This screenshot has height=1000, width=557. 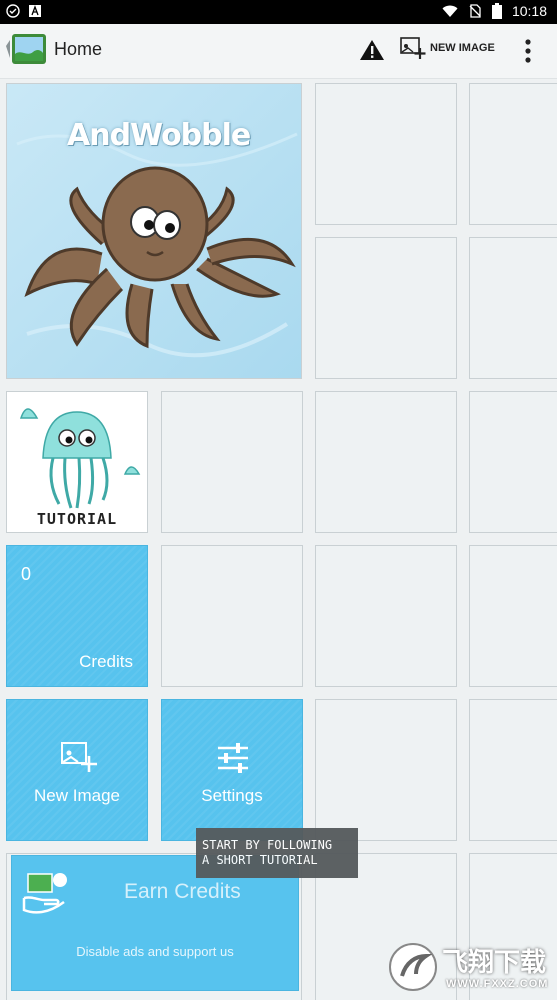 I want to click on new-image-action-label: NEW IMAGE, so click(x=462, y=48).